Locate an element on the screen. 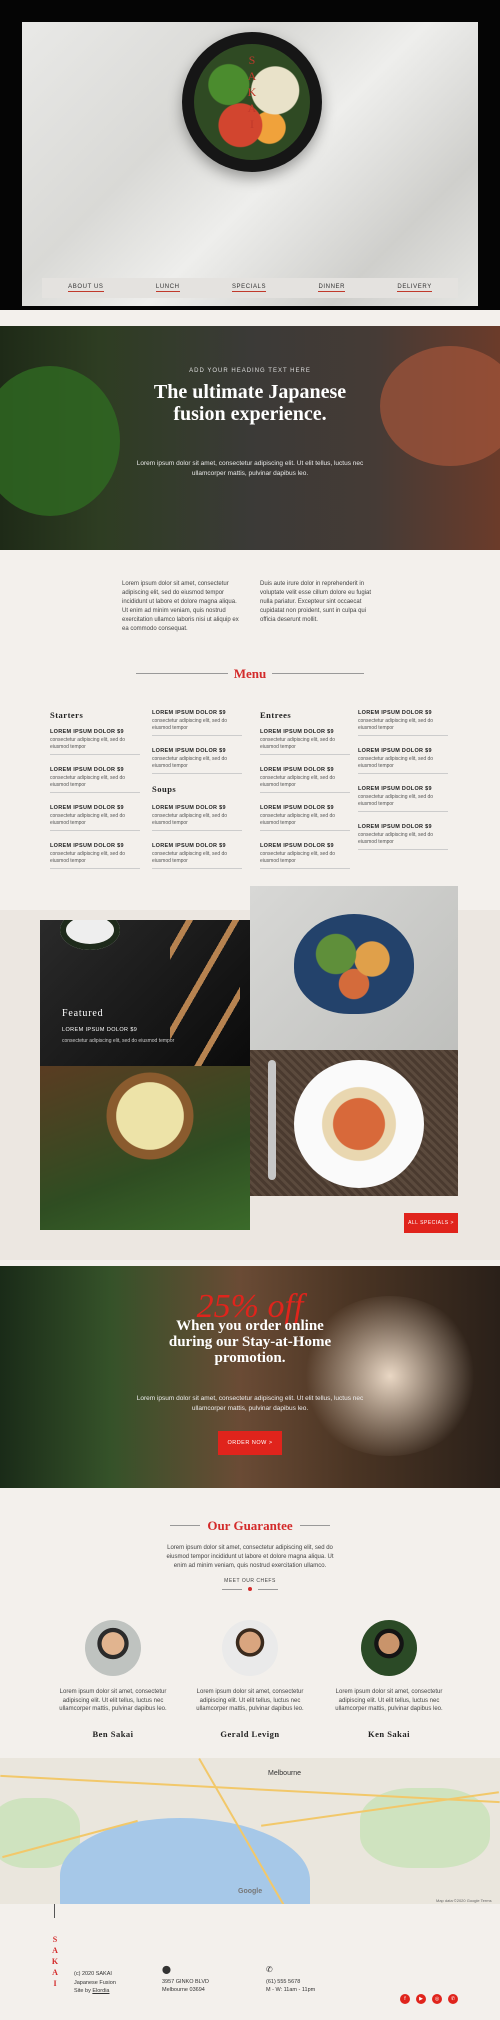  sushi-image is located at coordinates (145, 993).